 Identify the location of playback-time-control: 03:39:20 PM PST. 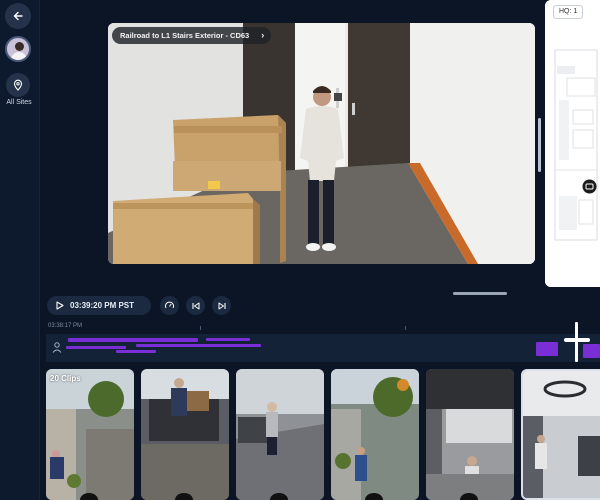
(99, 305).